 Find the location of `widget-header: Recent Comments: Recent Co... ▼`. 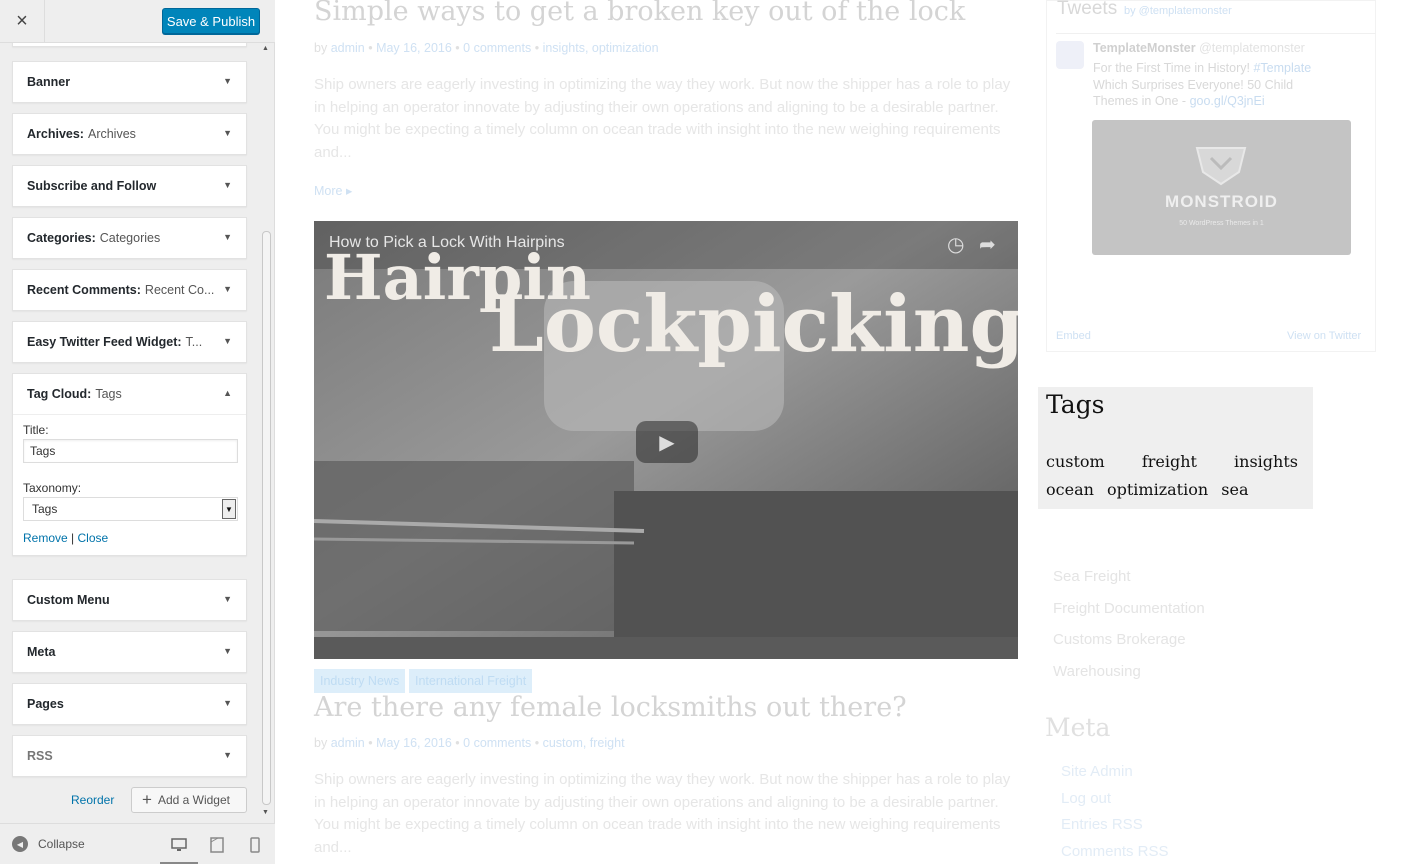

widget-header: Recent Comments: Recent Co... ▼ is located at coordinates (129, 290).